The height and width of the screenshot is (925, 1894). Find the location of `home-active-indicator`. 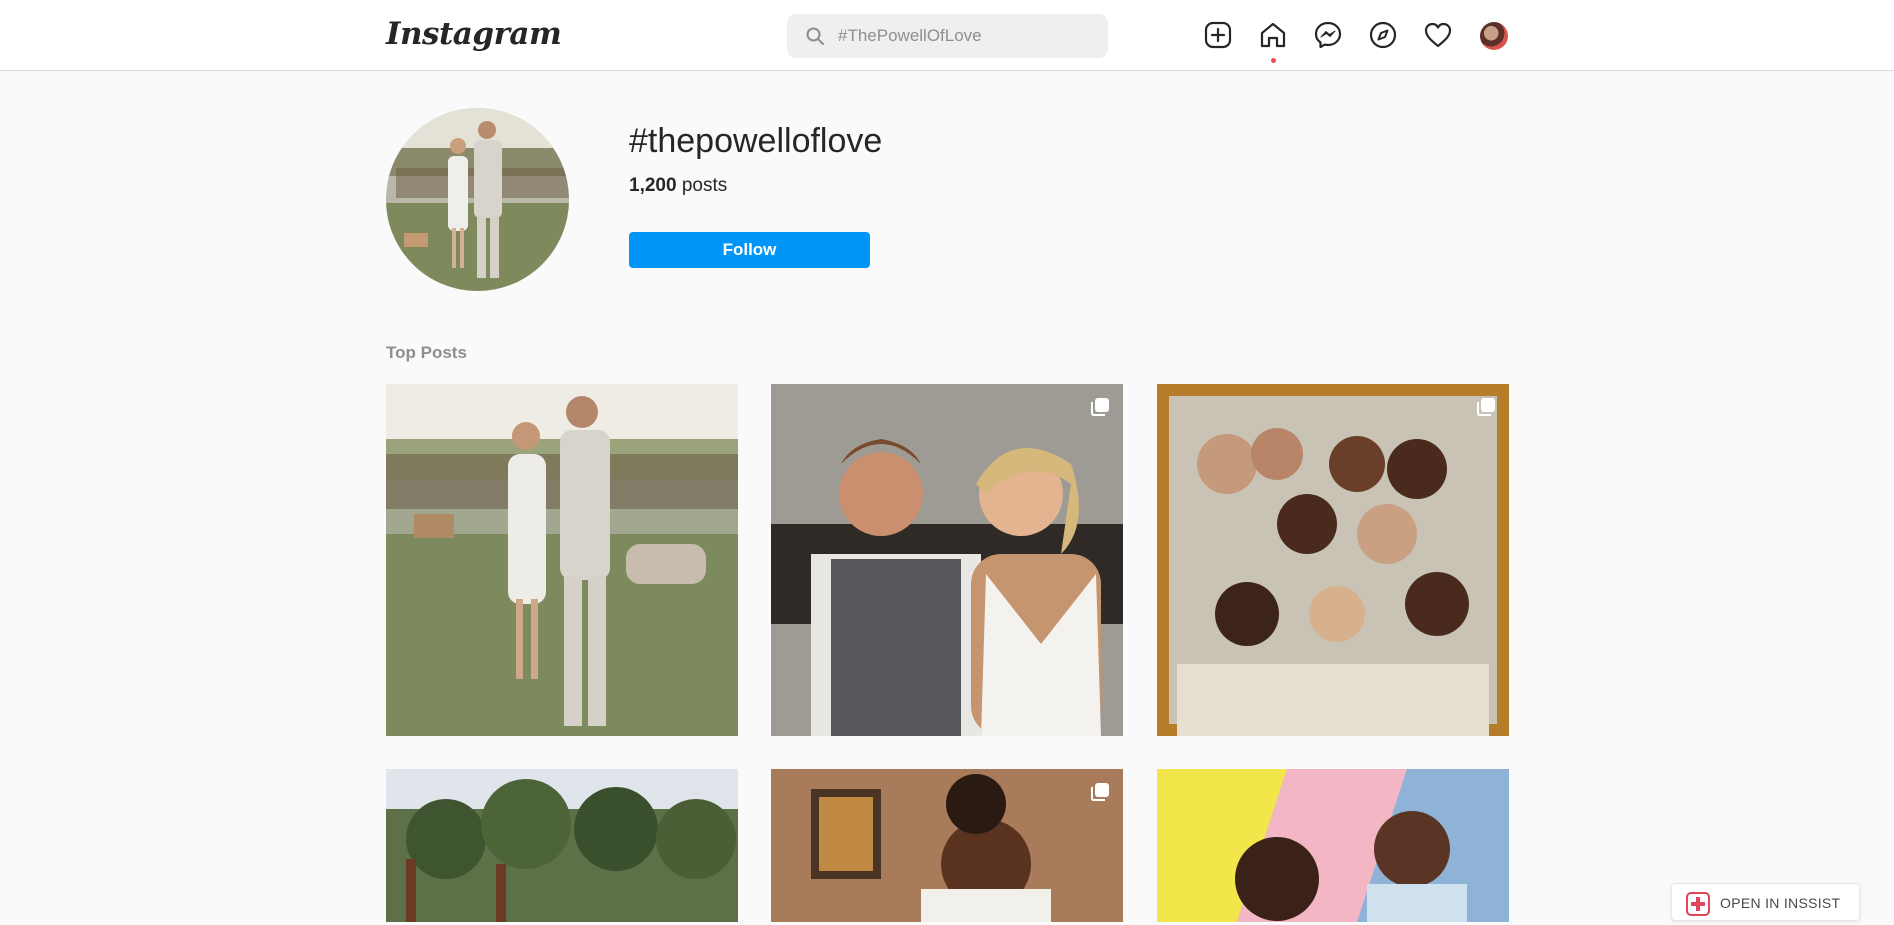

home-active-indicator is located at coordinates (1273, 60).